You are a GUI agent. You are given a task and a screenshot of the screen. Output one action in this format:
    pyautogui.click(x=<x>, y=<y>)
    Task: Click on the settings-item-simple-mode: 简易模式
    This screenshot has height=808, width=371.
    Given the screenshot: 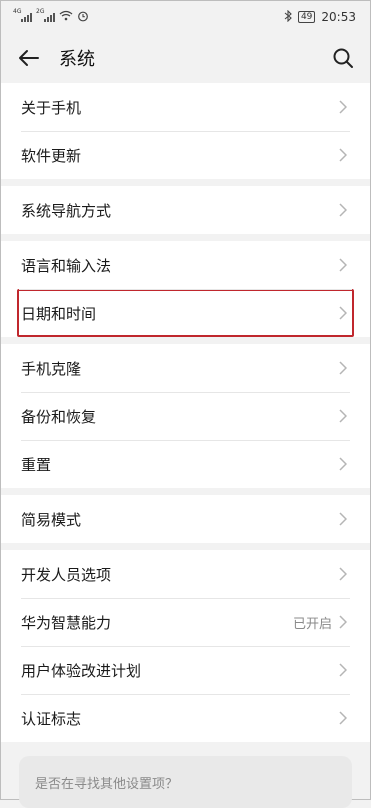 What is the action you would take?
    pyautogui.click(x=185, y=519)
    